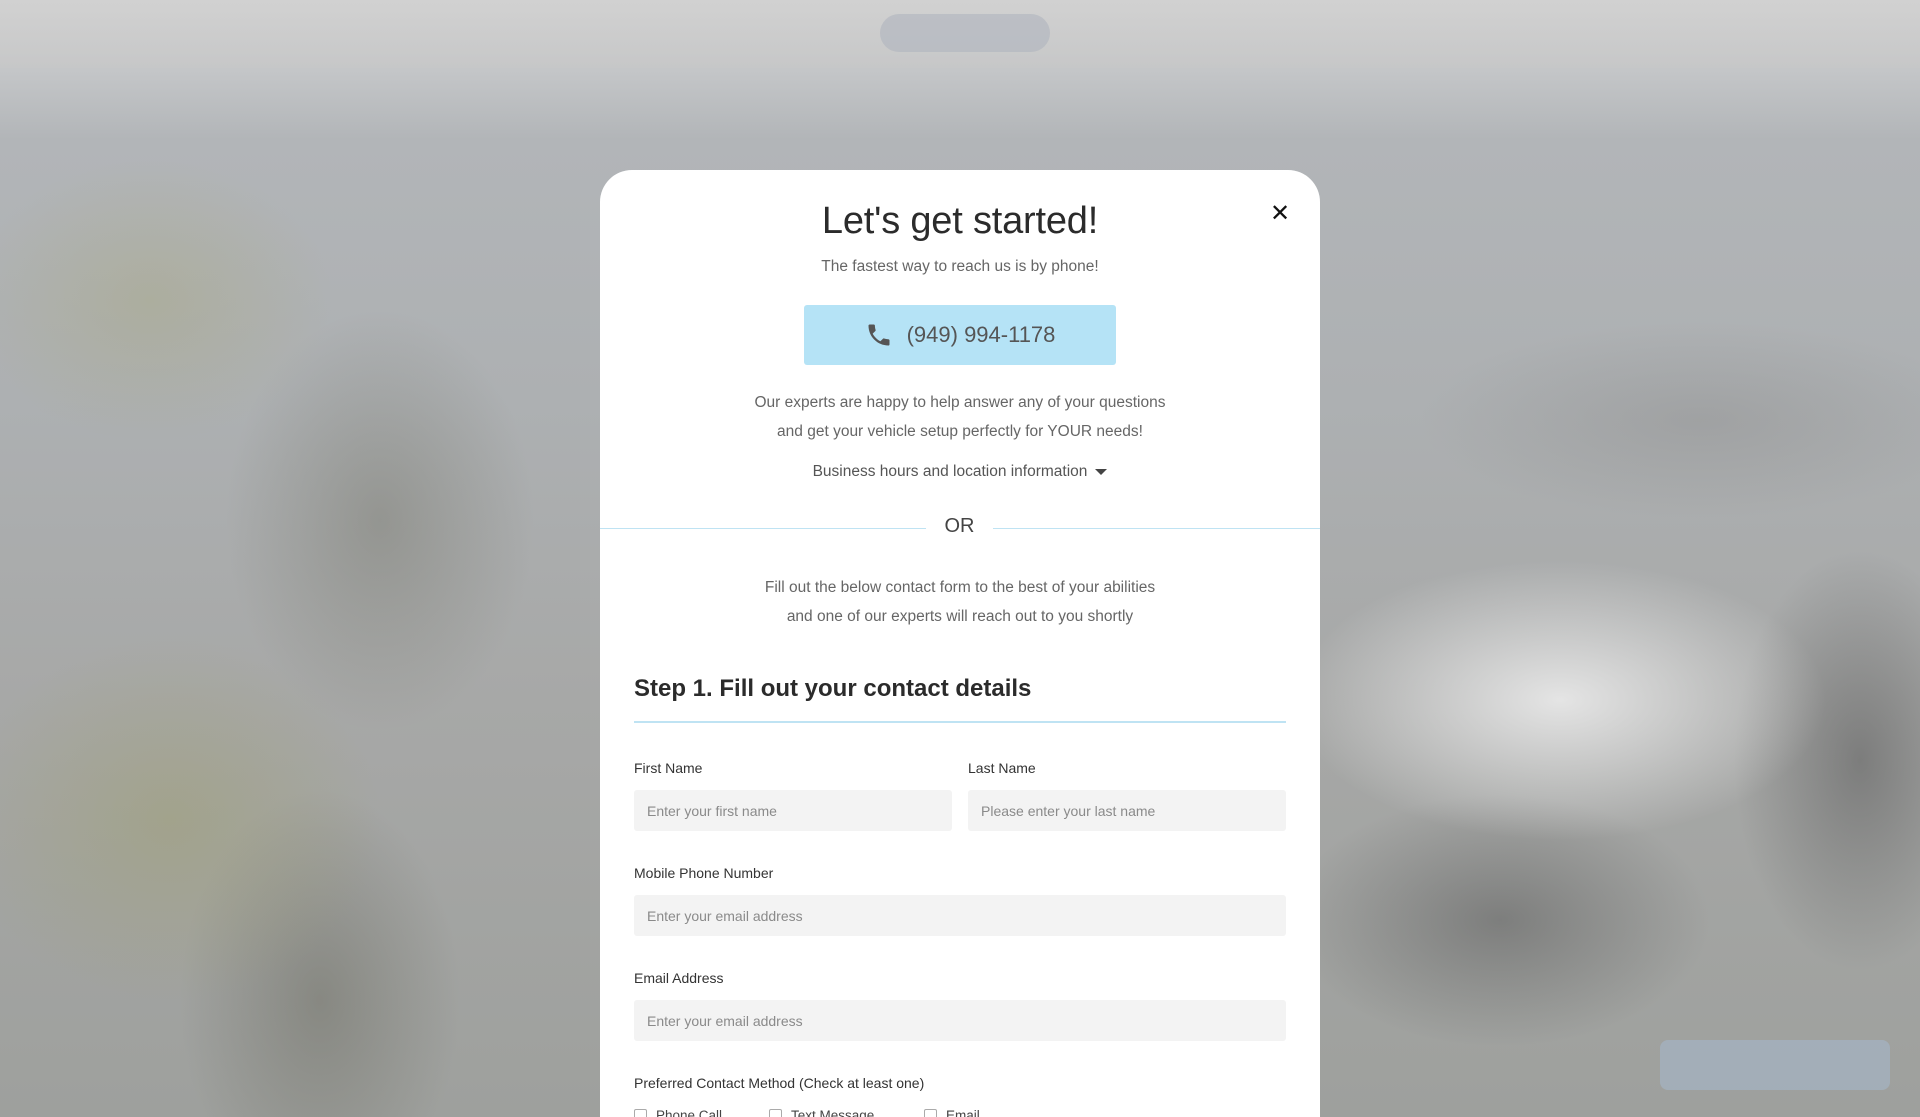 The width and height of the screenshot is (1920, 1117). I want to click on business-hours-toggle: Business hours and location information, so click(960, 472).